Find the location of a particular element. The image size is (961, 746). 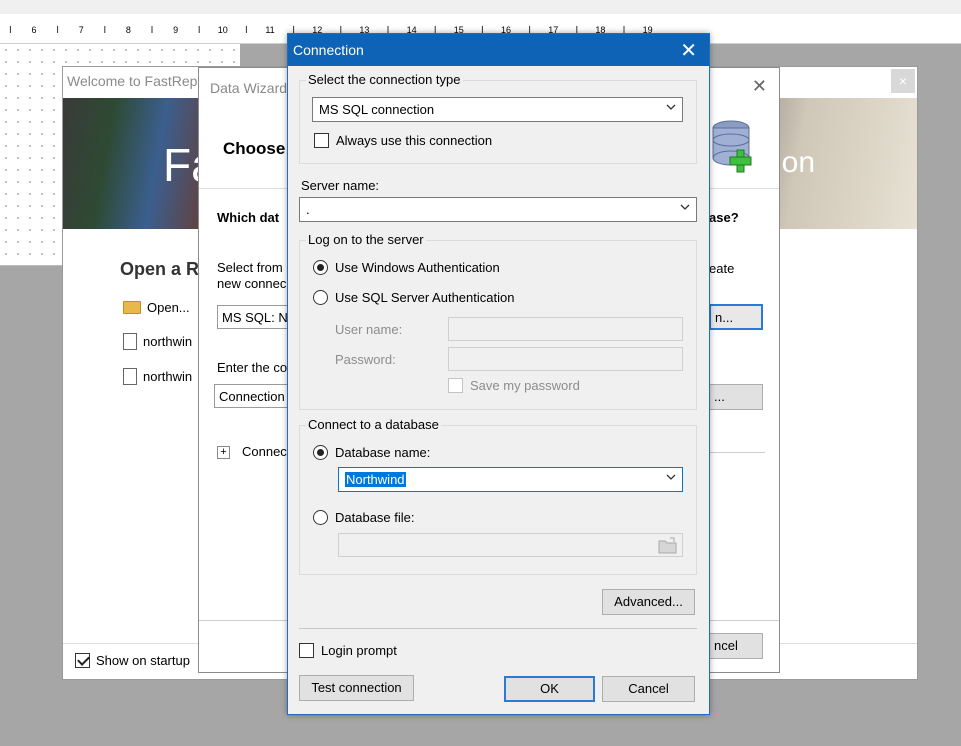

show-on-startup-label: Show on startup is located at coordinates (143, 660).